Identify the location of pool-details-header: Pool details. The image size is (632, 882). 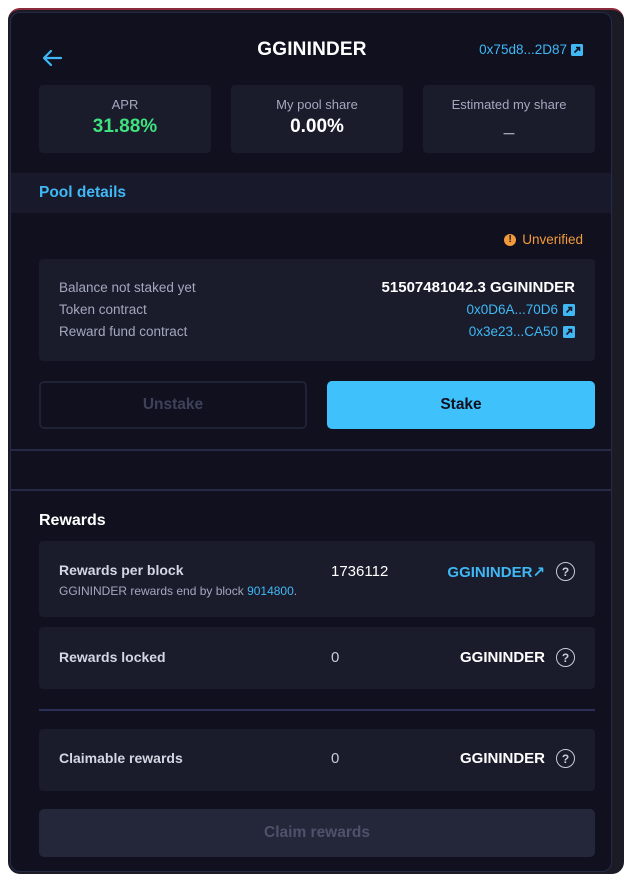
(311, 193).